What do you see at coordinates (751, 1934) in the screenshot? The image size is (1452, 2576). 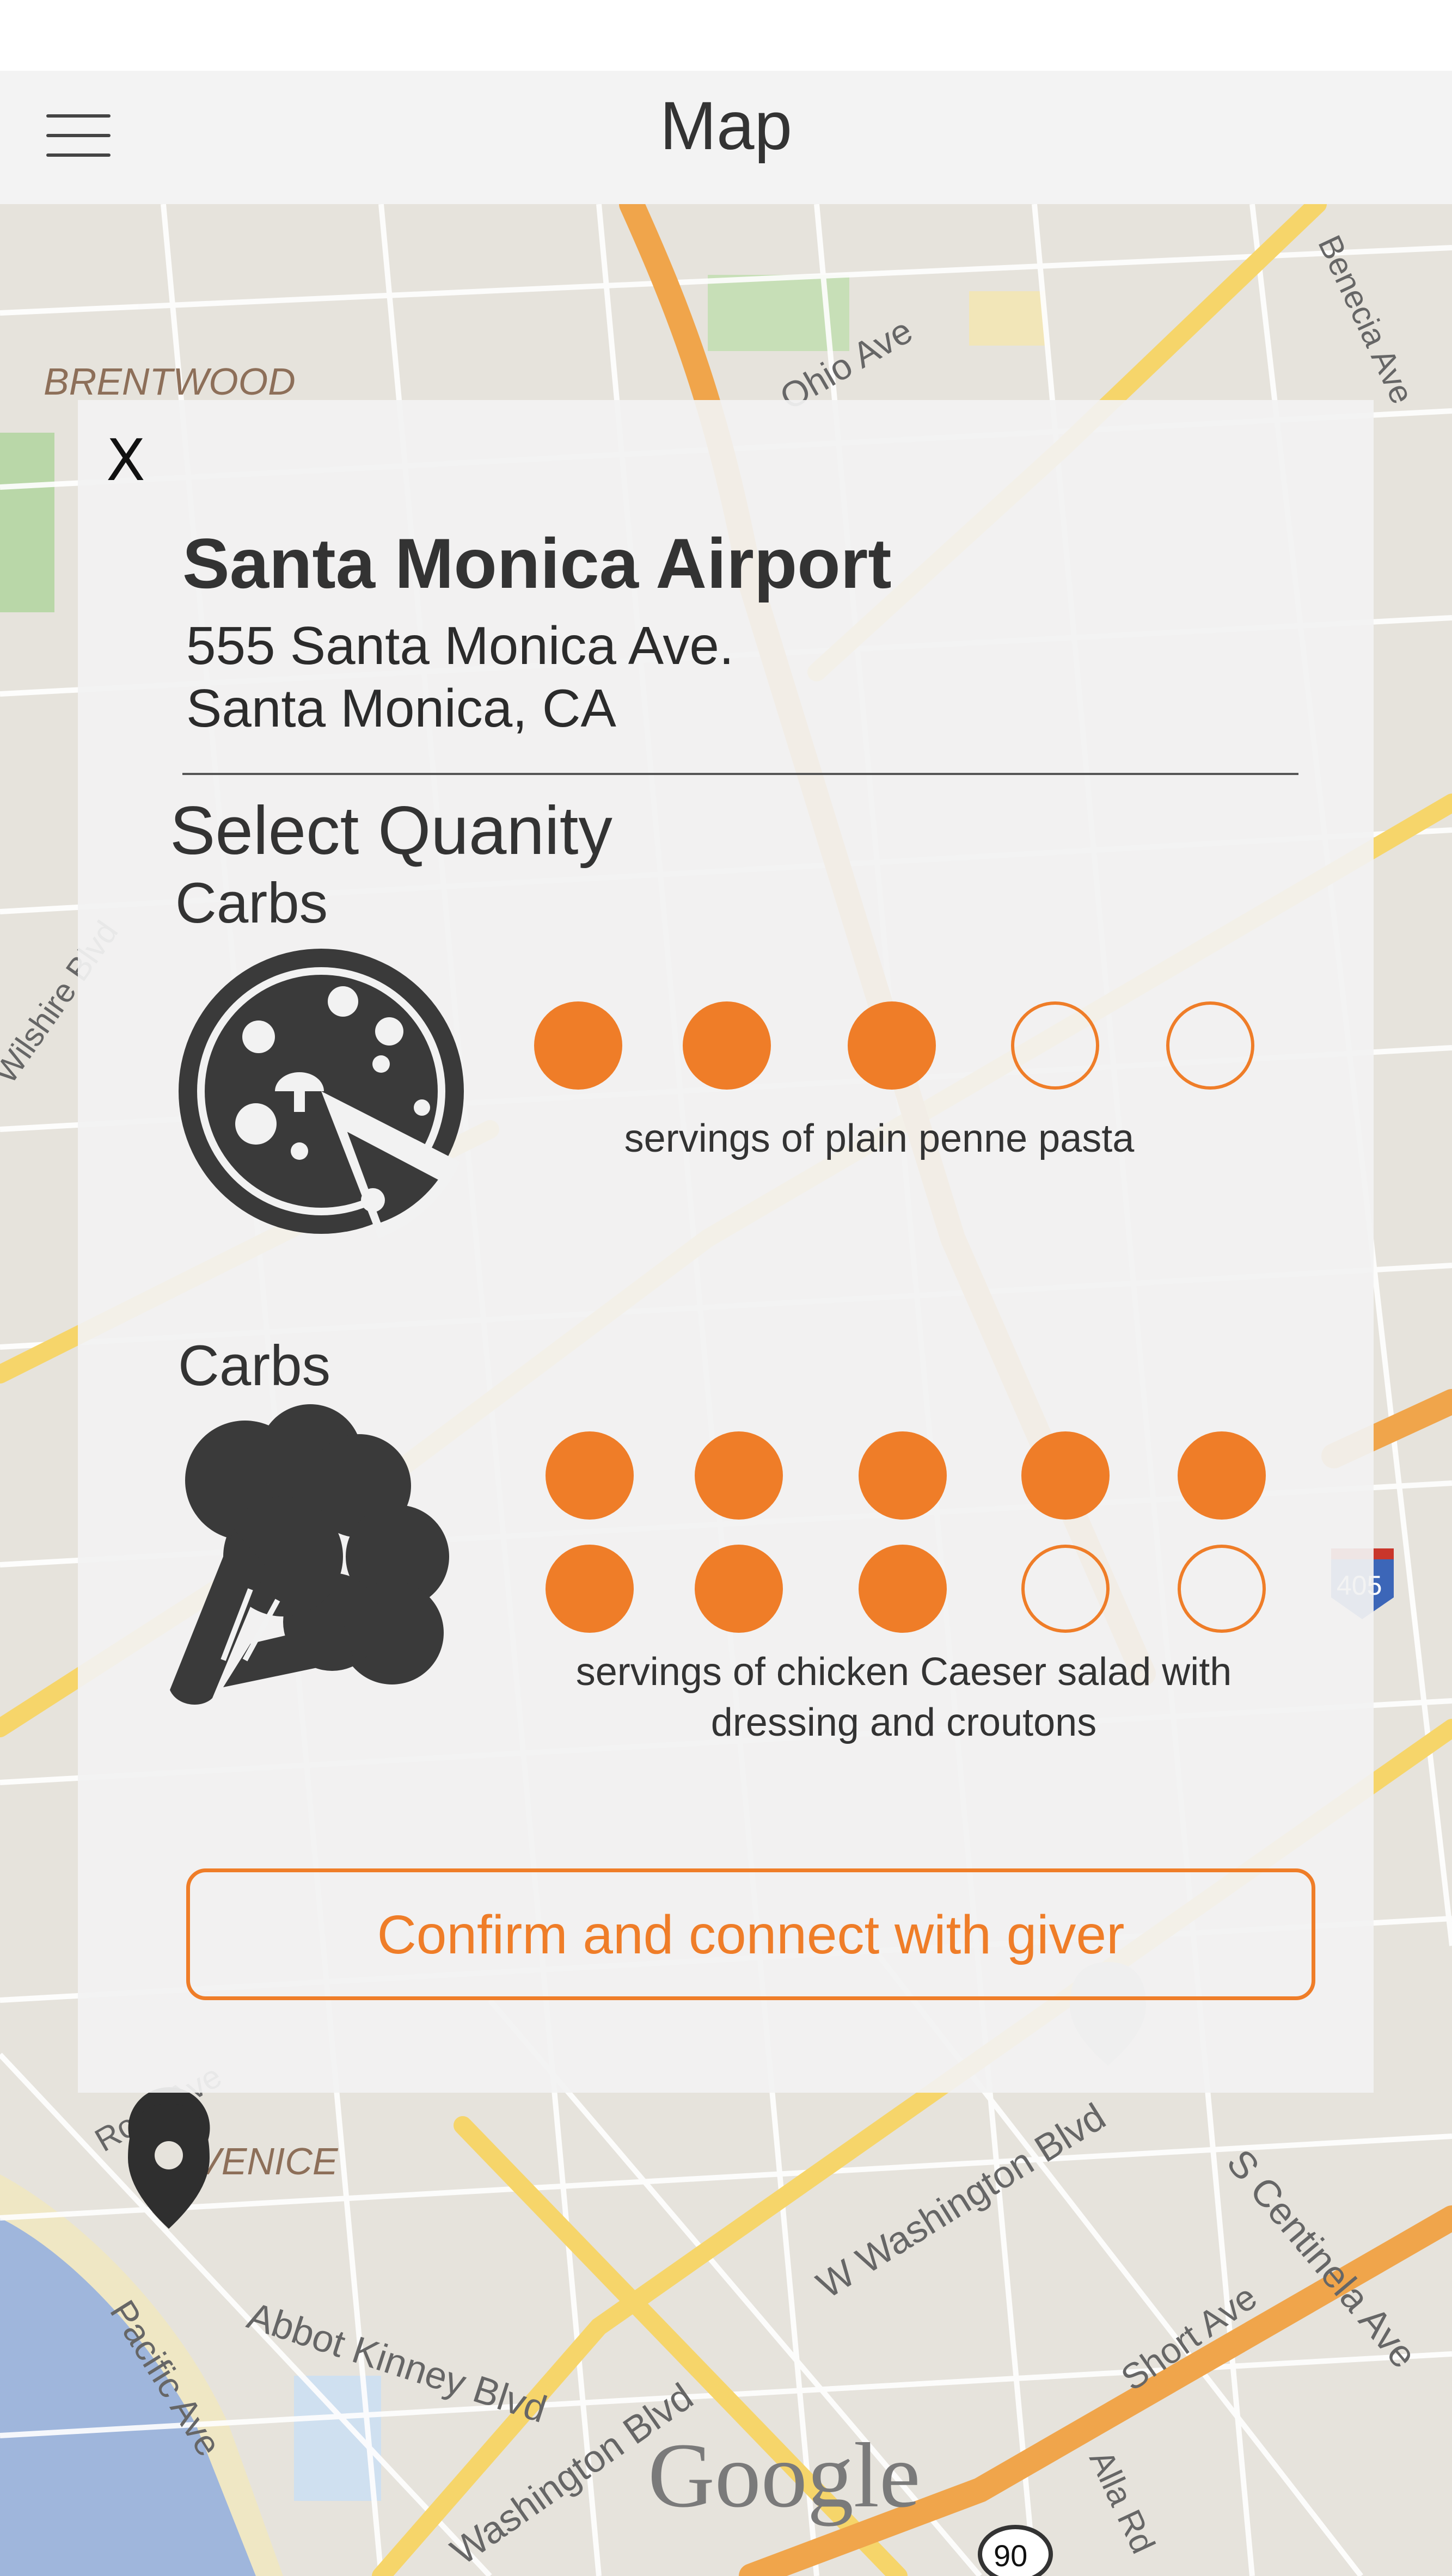 I see `confirm-connect-button: Confirm and connect with giver` at bounding box center [751, 1934].